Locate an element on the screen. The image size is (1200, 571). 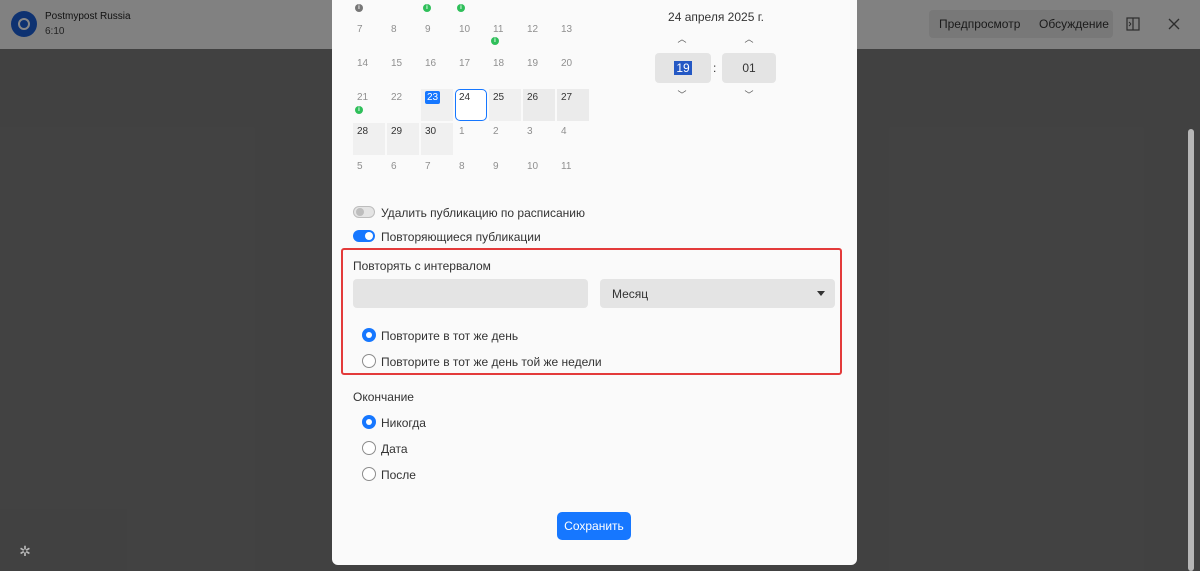
calendar-day: 22 is located at coordinates (403, 105).